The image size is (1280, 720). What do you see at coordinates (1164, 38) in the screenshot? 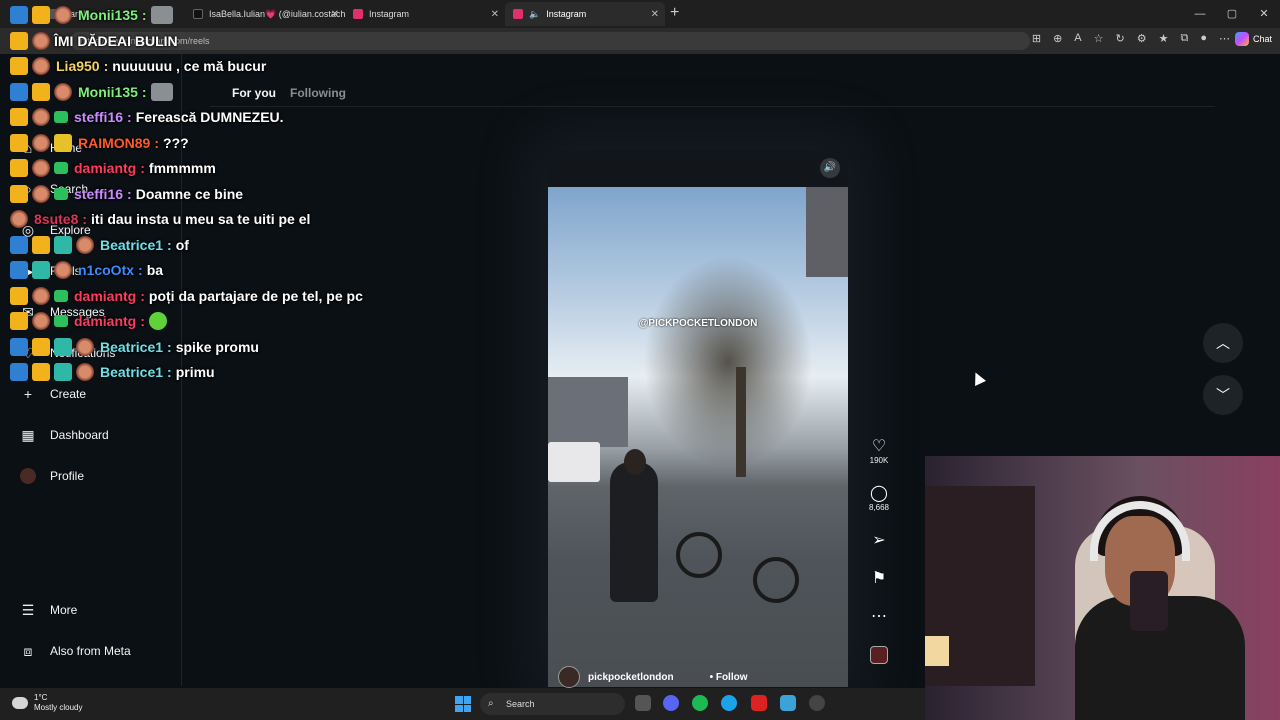
I see `favorites-icon: ★` at bounding box center [1164, 38].